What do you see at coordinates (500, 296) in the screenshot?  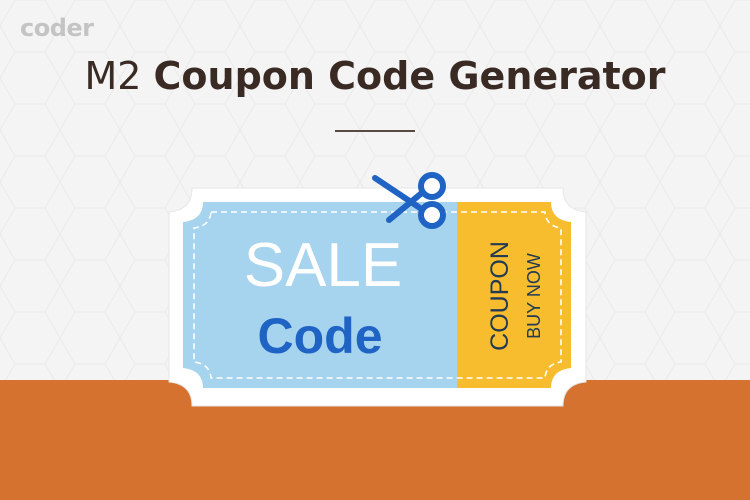 I see `stub-coupon-text: COUPON` at bounding box center [500, 296].